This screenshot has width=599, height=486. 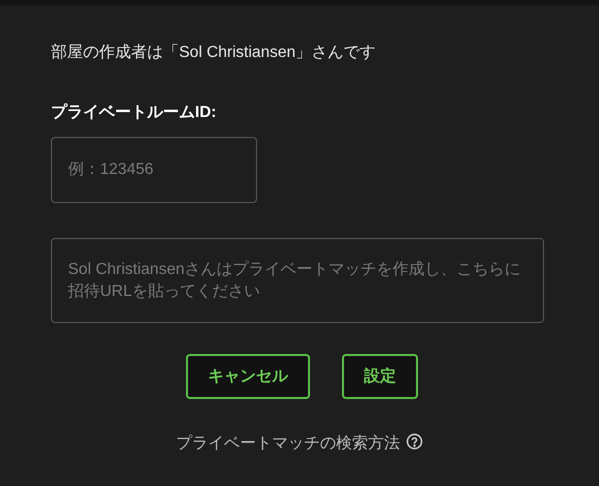 I want to click on room-id-label: プライベートルームID:, so click(x=134, y=112).